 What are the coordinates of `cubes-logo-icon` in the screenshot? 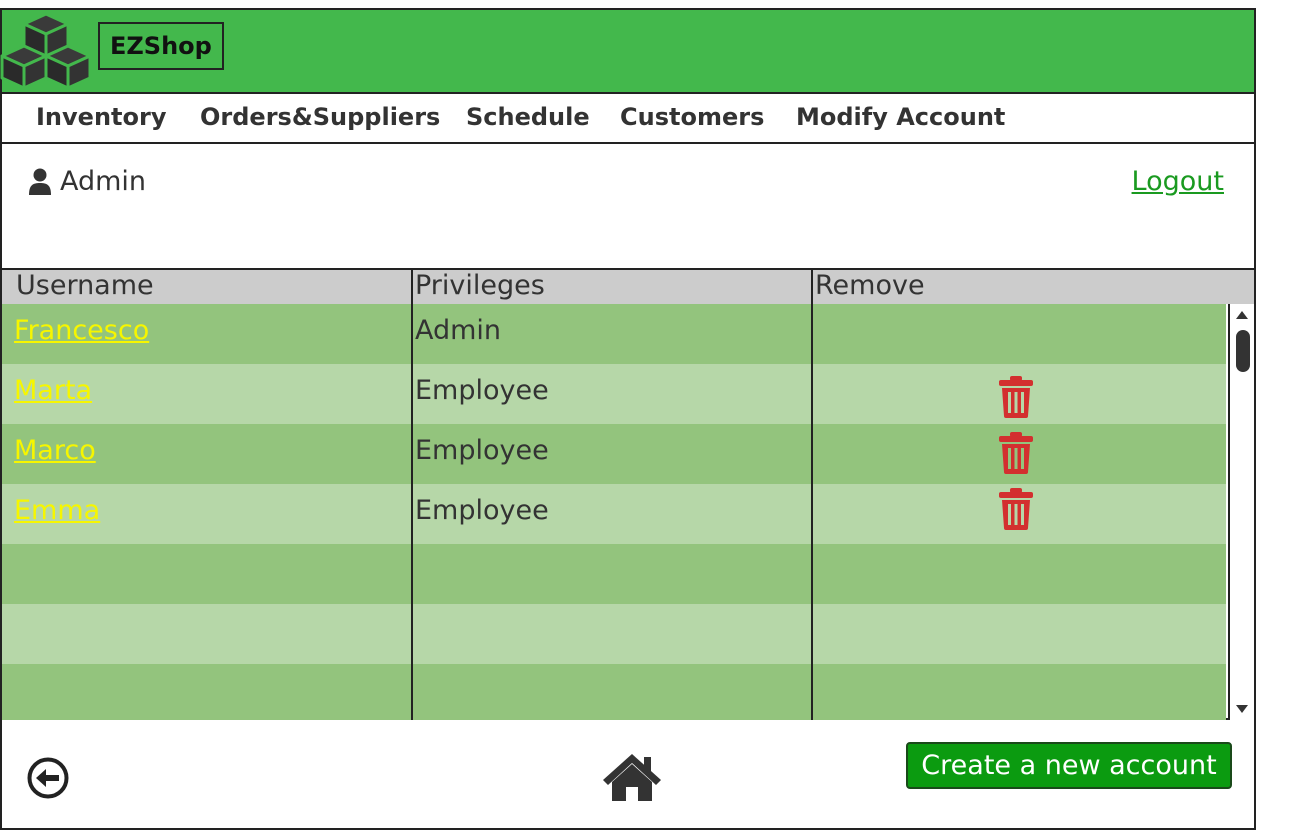 It's located at (46, 51).